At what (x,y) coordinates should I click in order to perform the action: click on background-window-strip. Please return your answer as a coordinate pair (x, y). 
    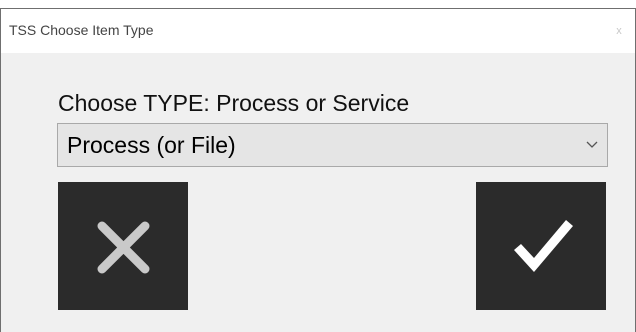
    Looking at the image, I should click on (318, 4).